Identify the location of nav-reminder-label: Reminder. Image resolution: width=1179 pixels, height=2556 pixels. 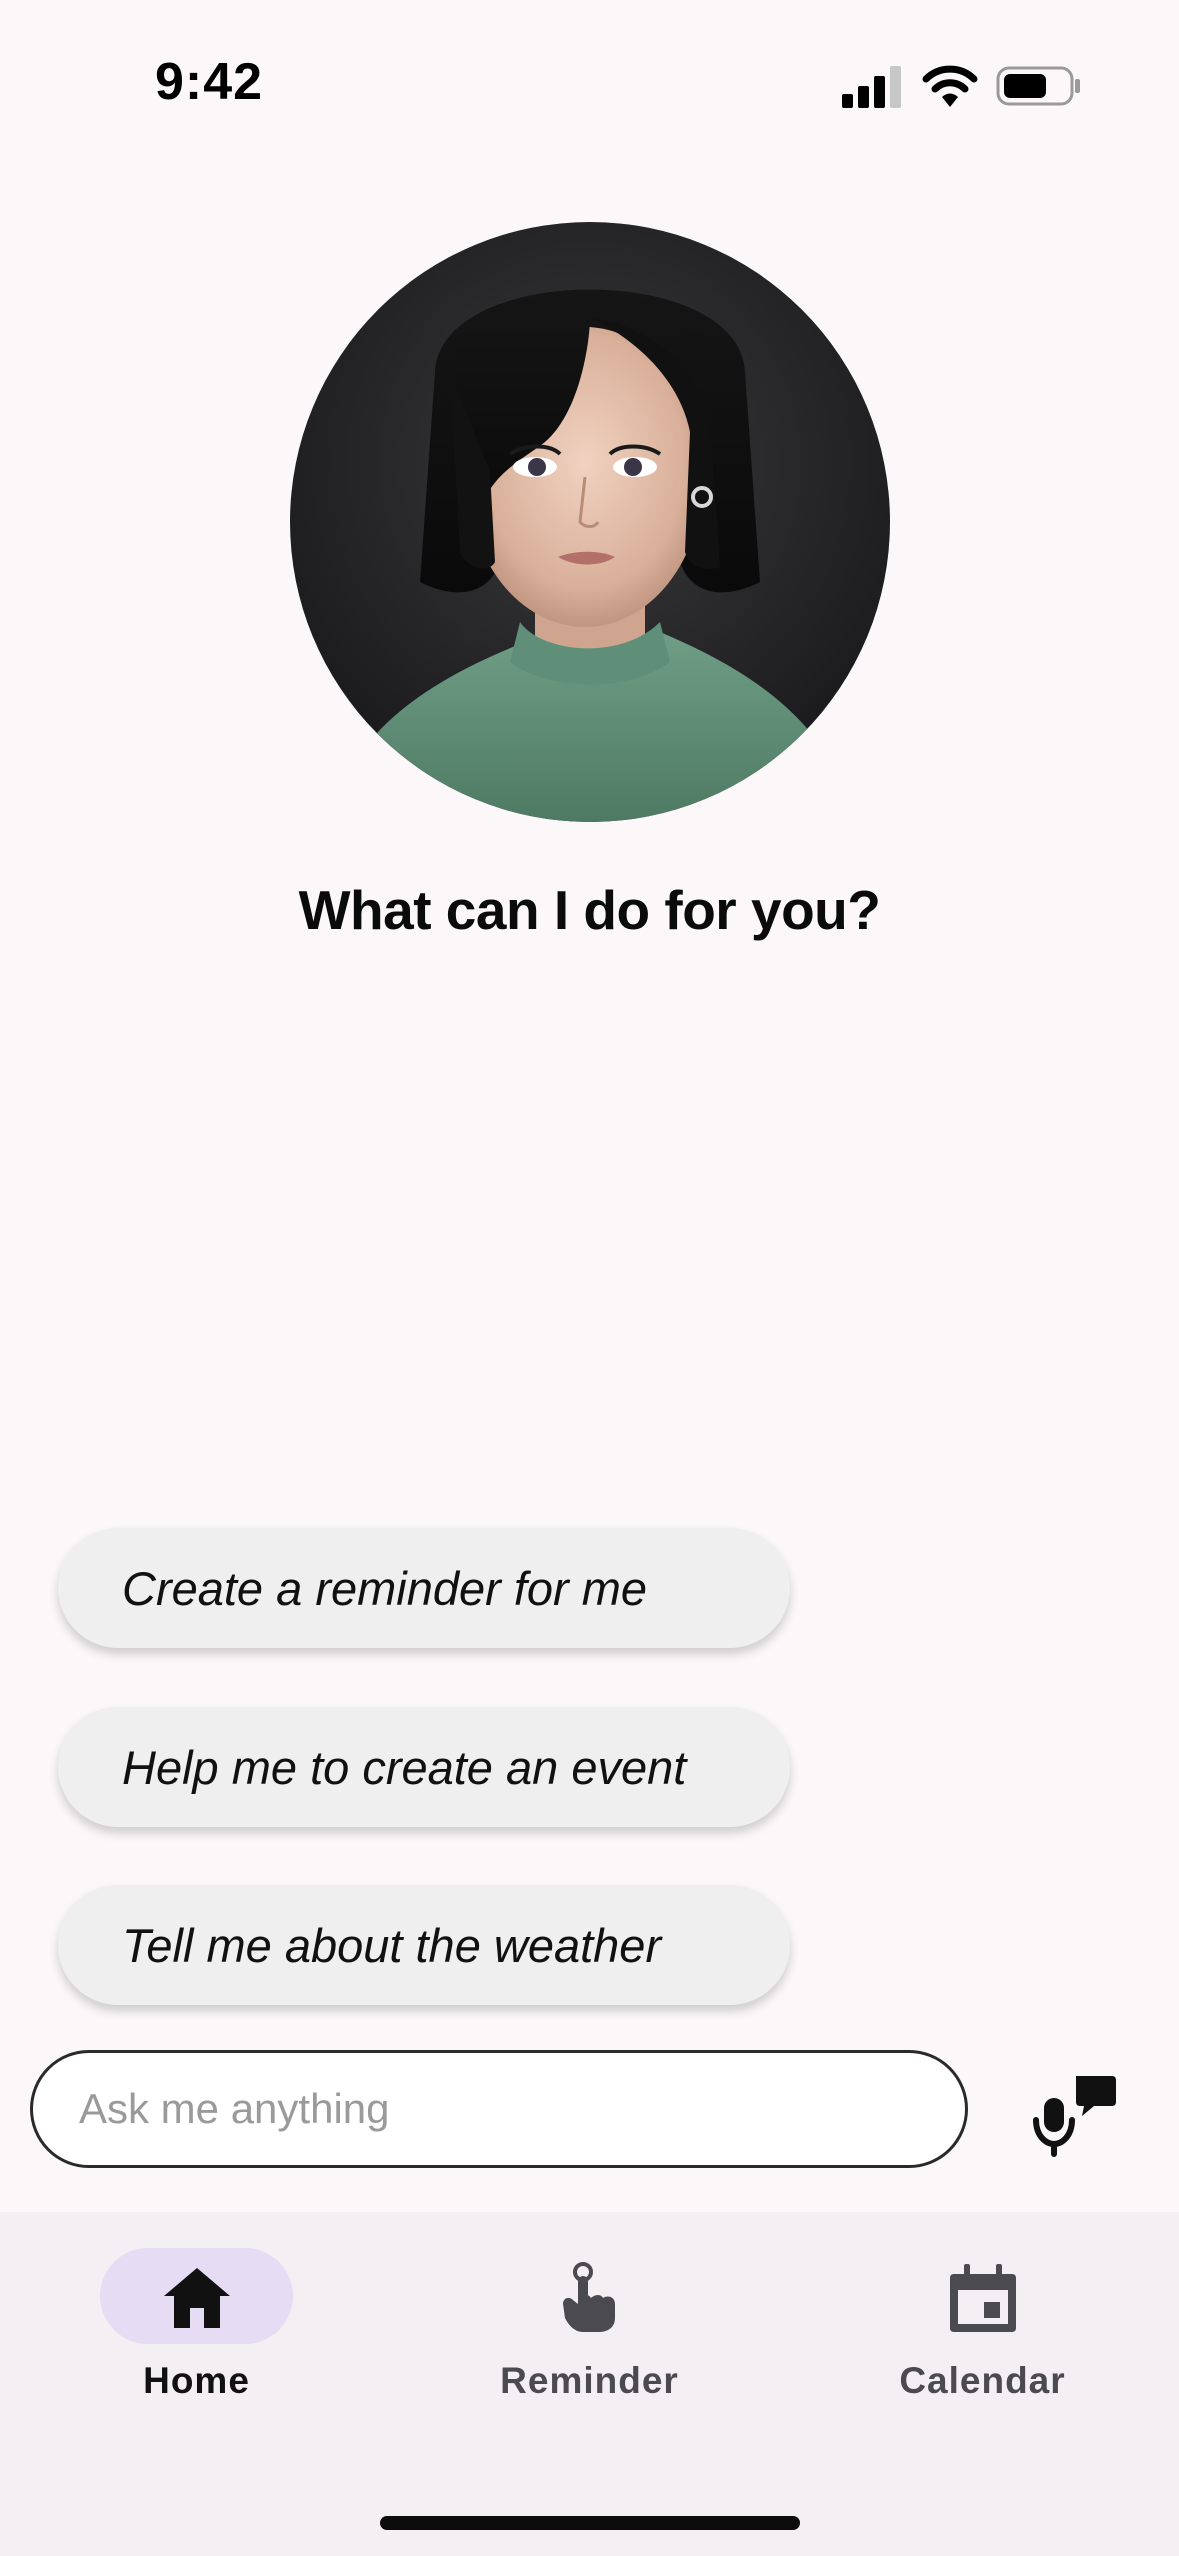
(589, 2380).